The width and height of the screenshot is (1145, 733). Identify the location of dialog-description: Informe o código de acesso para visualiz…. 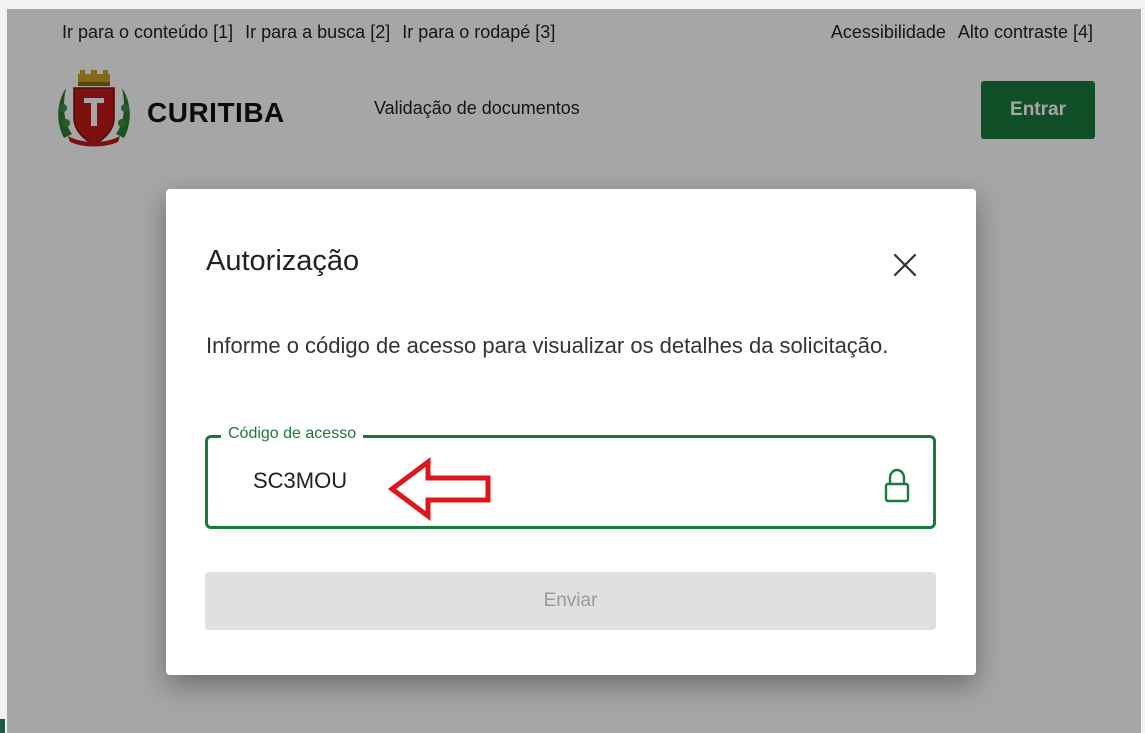
(547, 345).